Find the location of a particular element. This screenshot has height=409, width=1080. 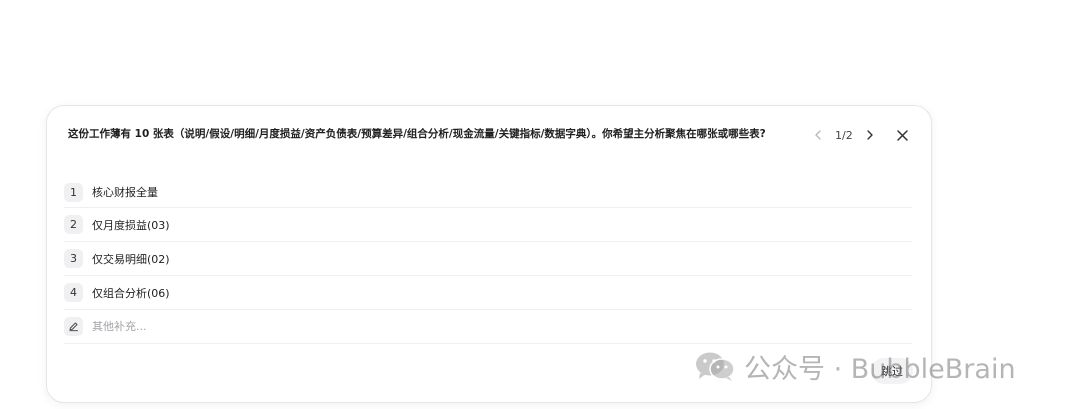

option-item: 3 仅交易明细(02) is located at coordinates (488, 259).